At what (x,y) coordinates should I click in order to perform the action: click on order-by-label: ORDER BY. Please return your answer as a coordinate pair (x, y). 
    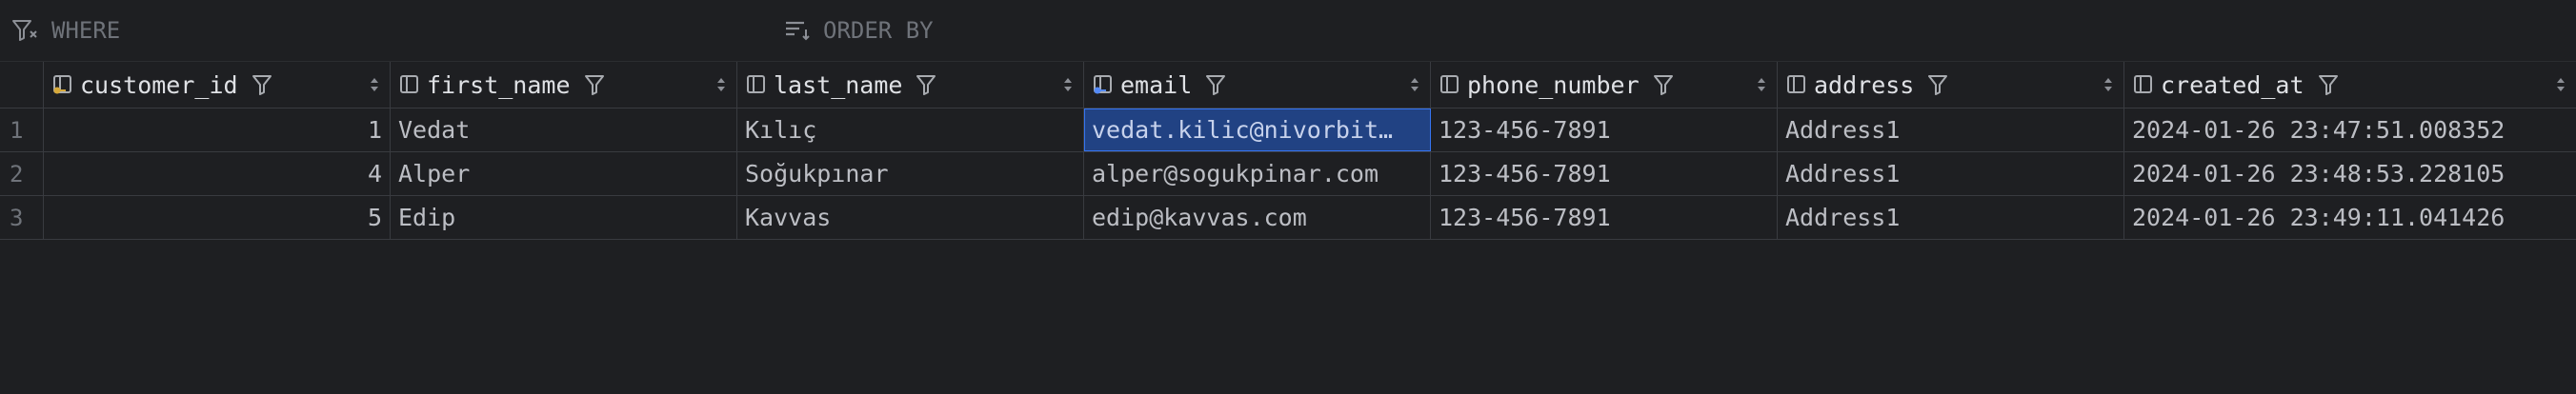
    Looking at the image, I should click on (879, 30).